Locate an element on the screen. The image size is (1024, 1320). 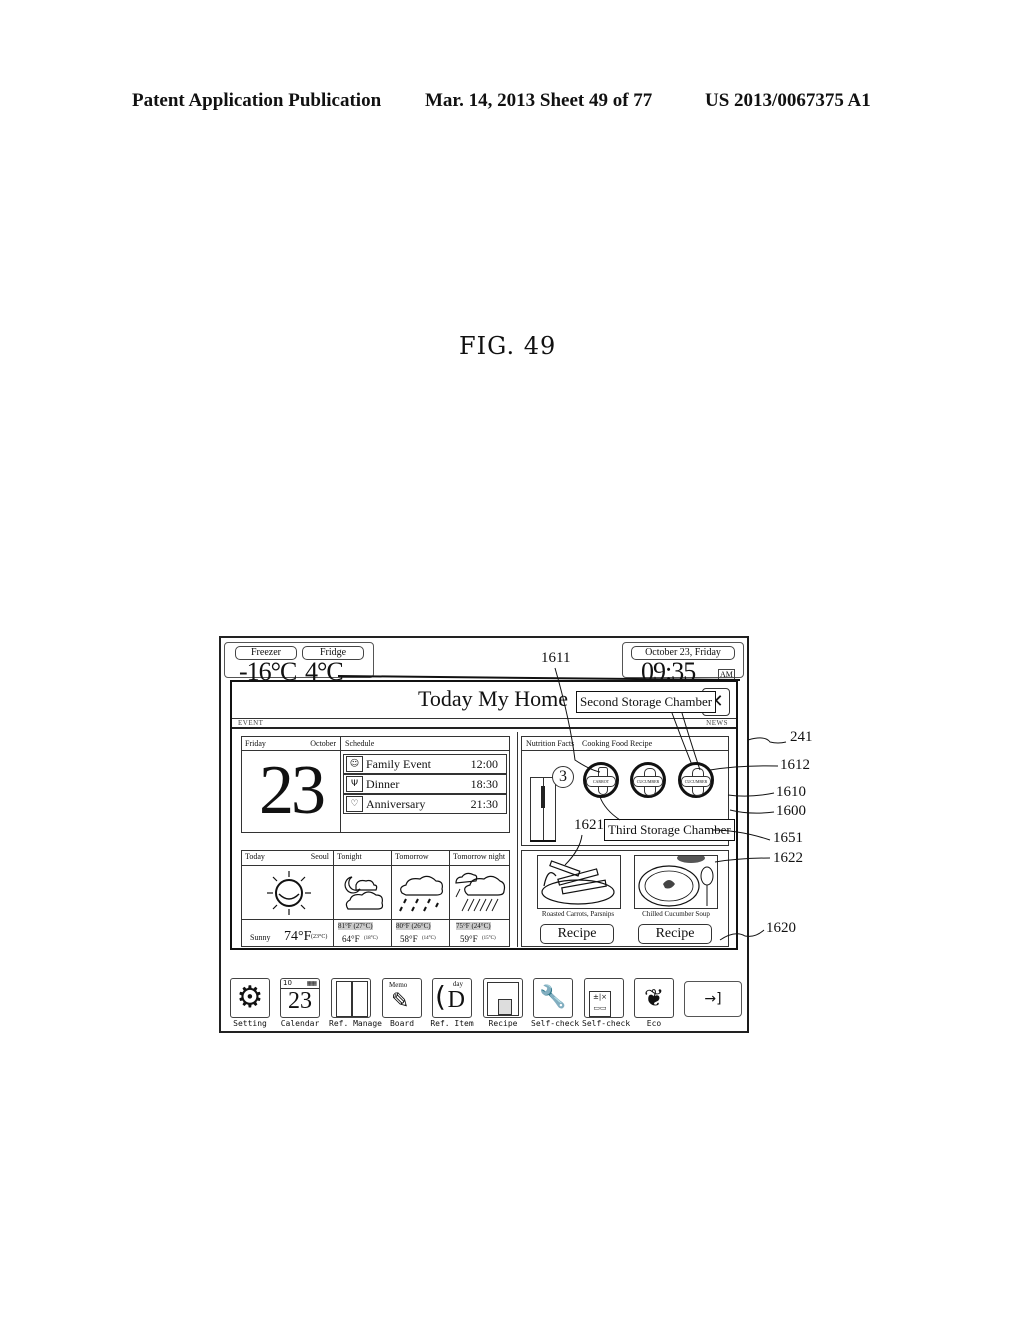
dock-self-check: 🔧 Self-check is located at coordinates (555, 1003).